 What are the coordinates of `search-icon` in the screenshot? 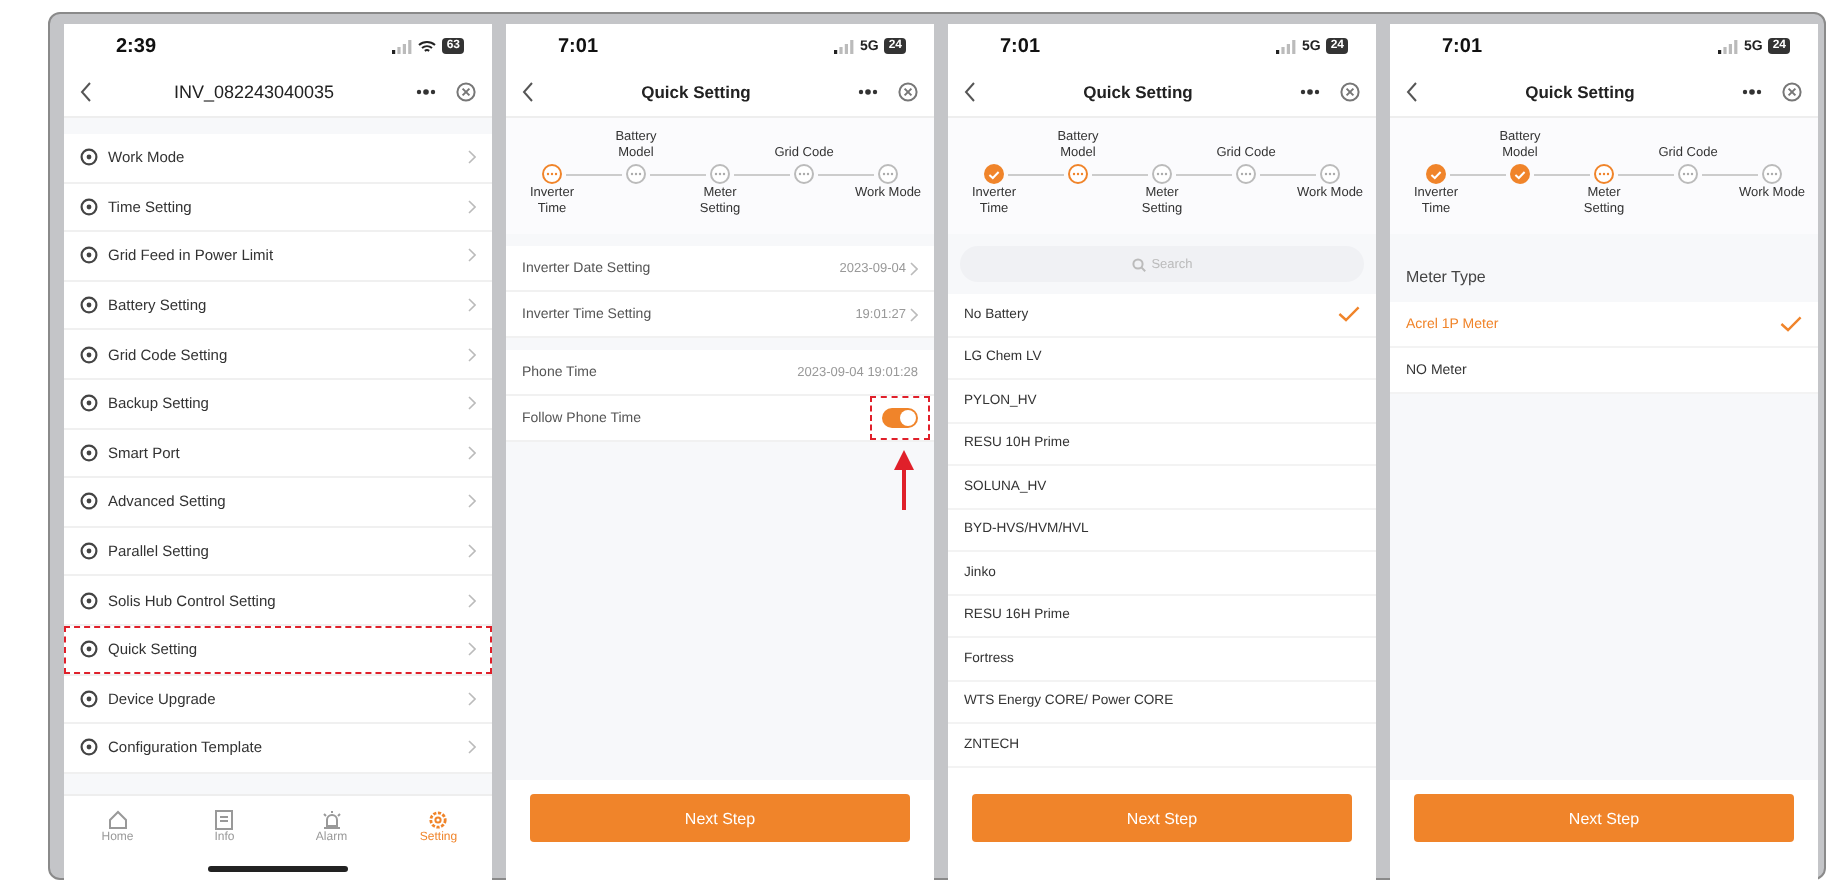 It's located at (1138, 264).